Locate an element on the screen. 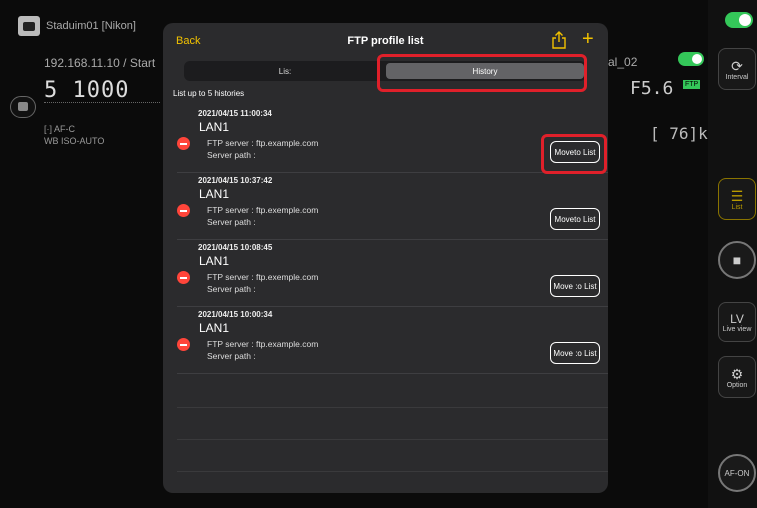 The width and height of the screenshot is (757, 508). history-date: 2021/04/15 10:37:42 is located at coordinates (235, 180).